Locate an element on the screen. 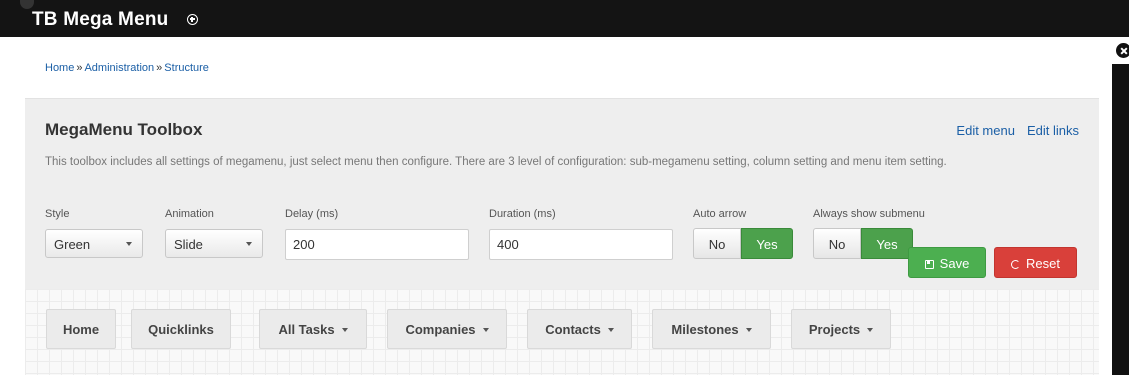 The height and width of the screenshot is (375, 1129). menu-item-label: Milestones is located at coordinates (705, 329).